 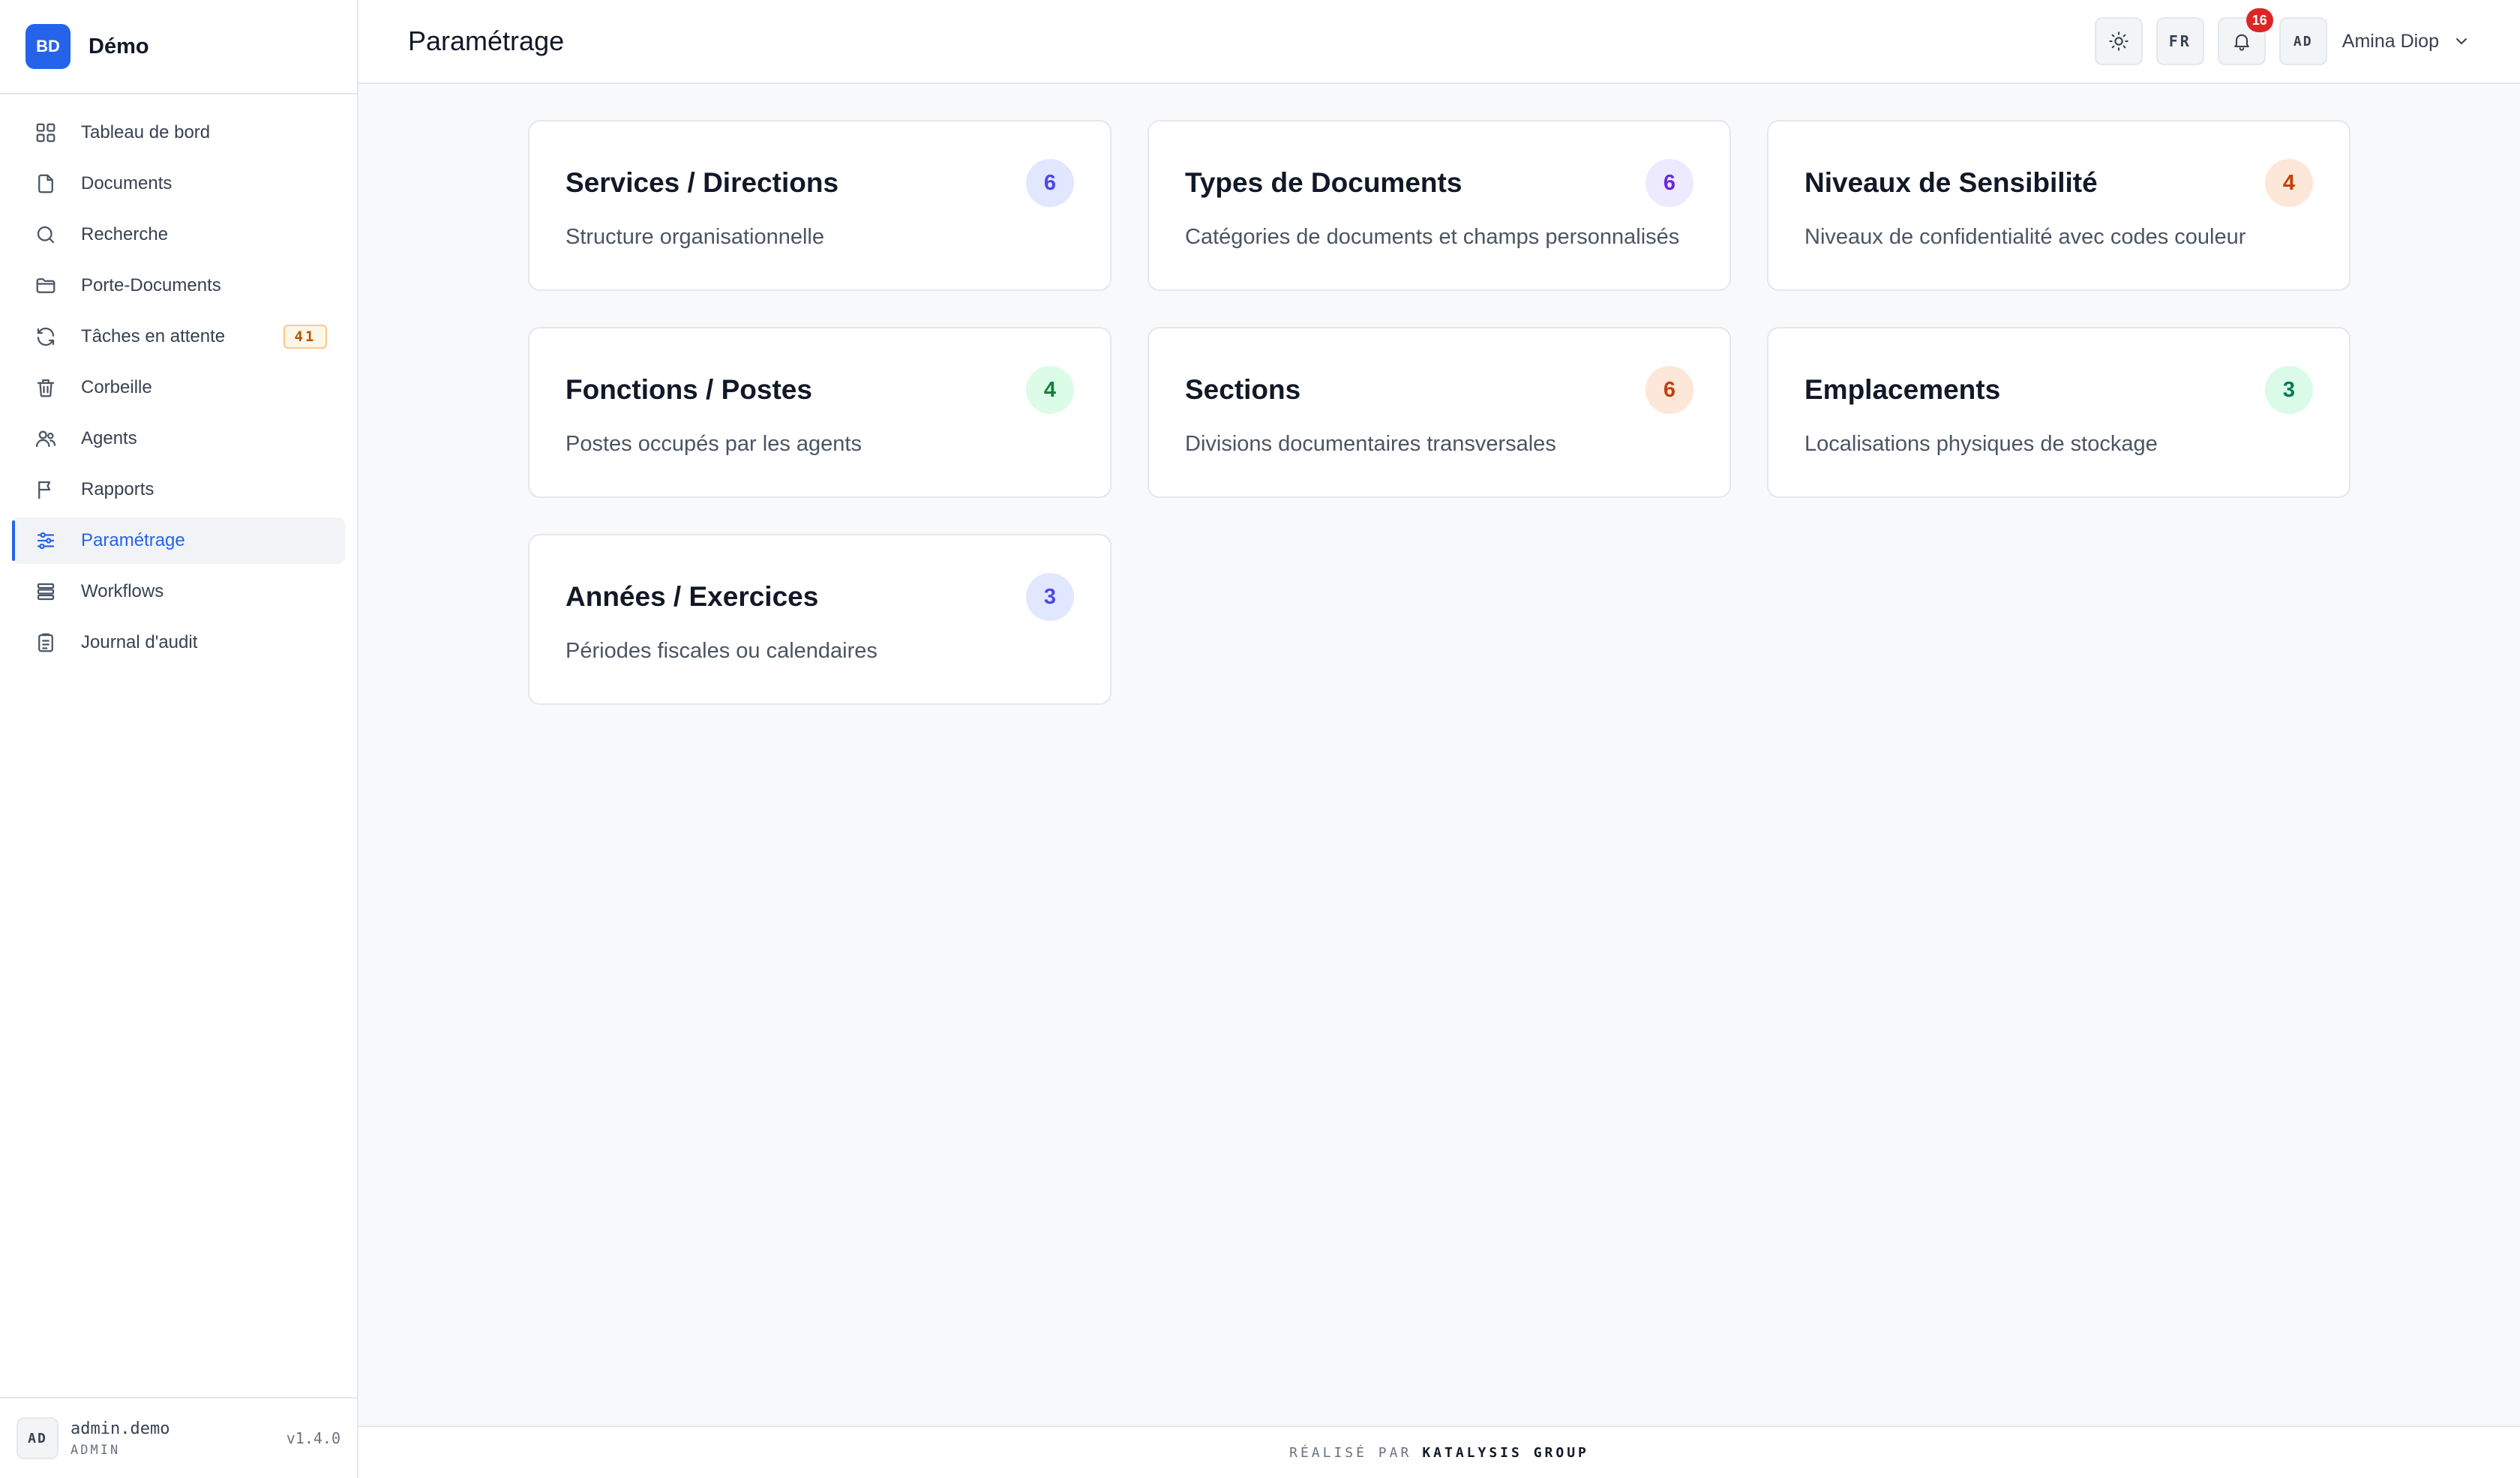 What do you see at coordinates (2461, 41) in the screenshot?
I see `chevron-down-icon` at bounding box center [2461, 41].